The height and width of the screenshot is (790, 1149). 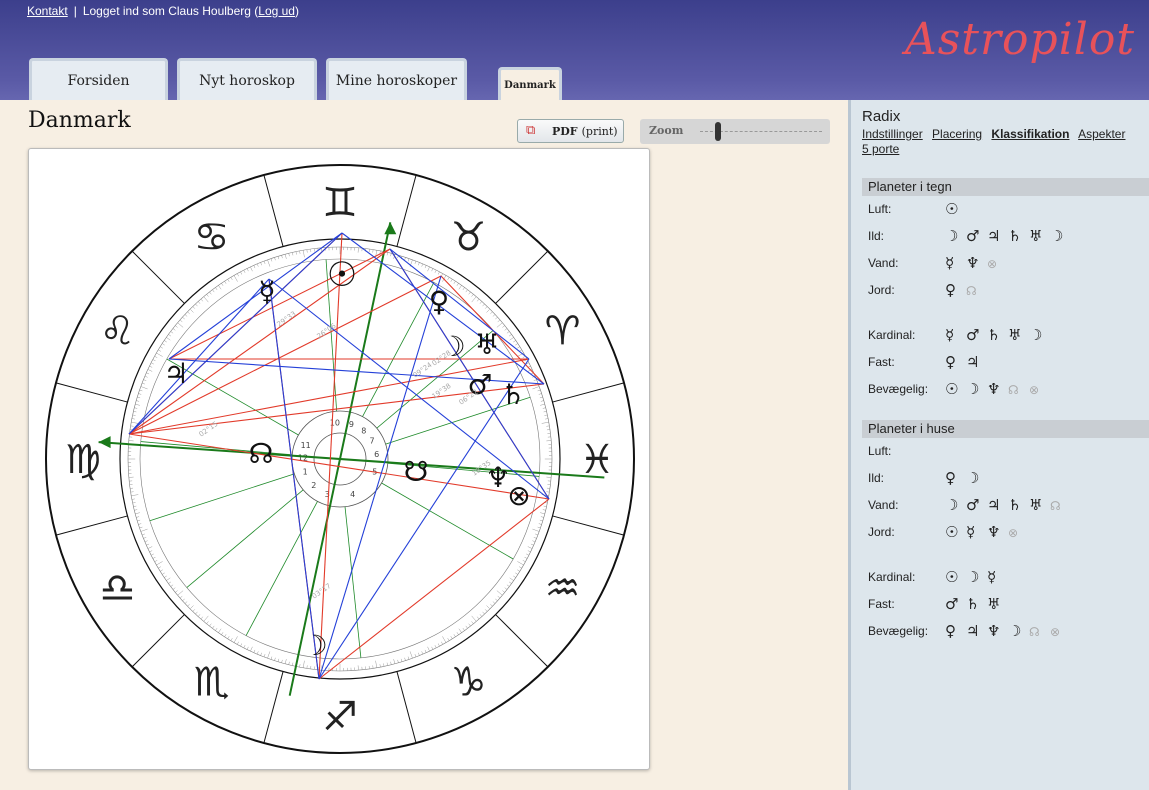 What do you see at coordinates (261, 453) in the screenshot?
I see `planet-glyph-icon: ☊` at bounding box center [261, 453].